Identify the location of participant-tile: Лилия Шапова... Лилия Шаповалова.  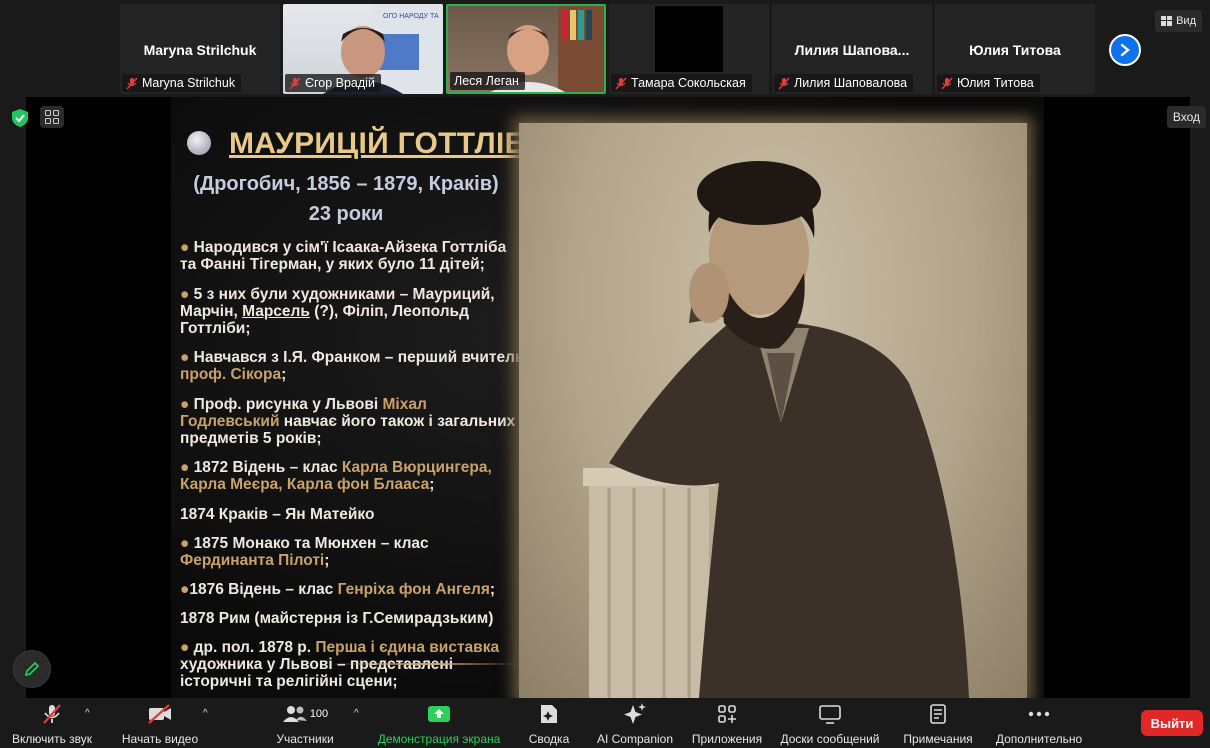
(852, 49).